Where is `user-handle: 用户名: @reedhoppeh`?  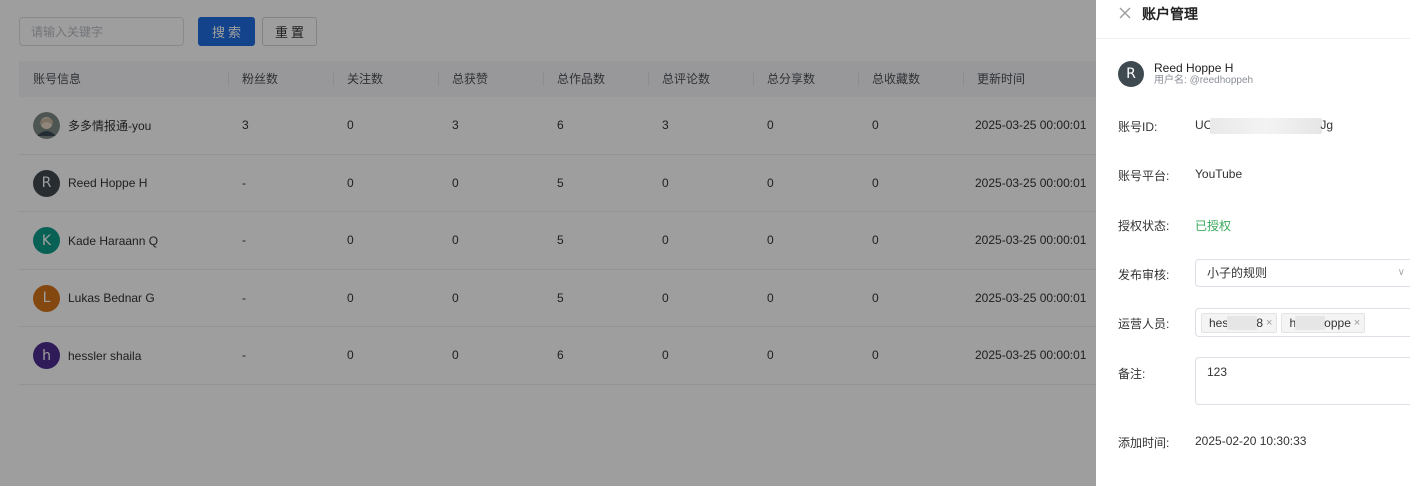
user-handle: 用户名: @reedhoppeh is located at coordinates (1203, 80).